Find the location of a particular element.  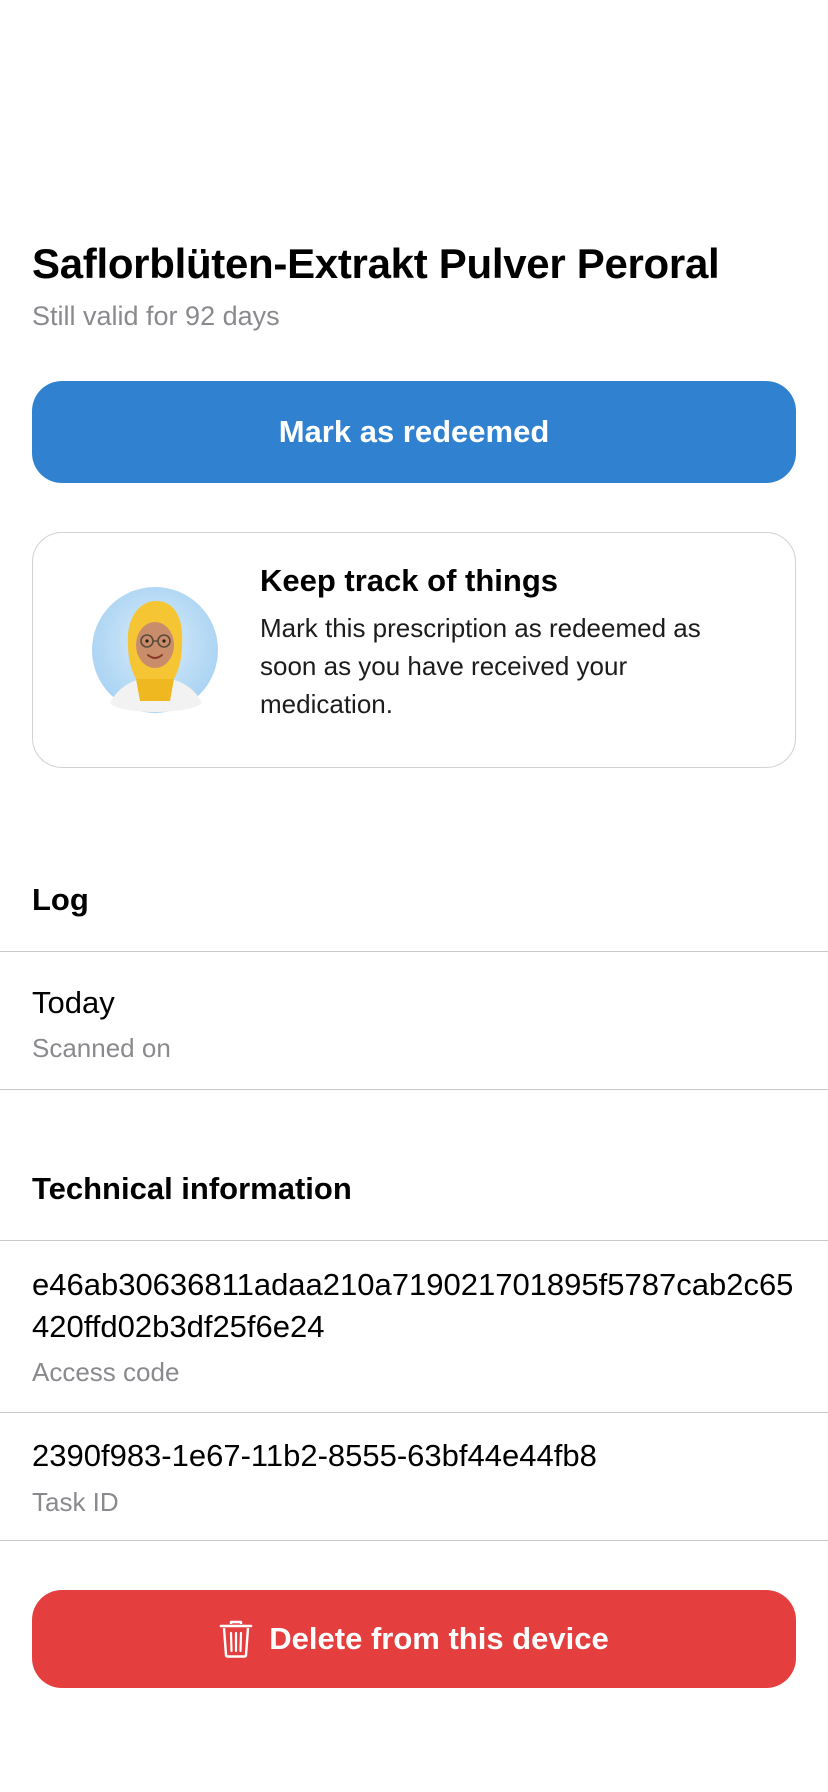

log-entry-value: Today is located at coordinates (73, 1002).